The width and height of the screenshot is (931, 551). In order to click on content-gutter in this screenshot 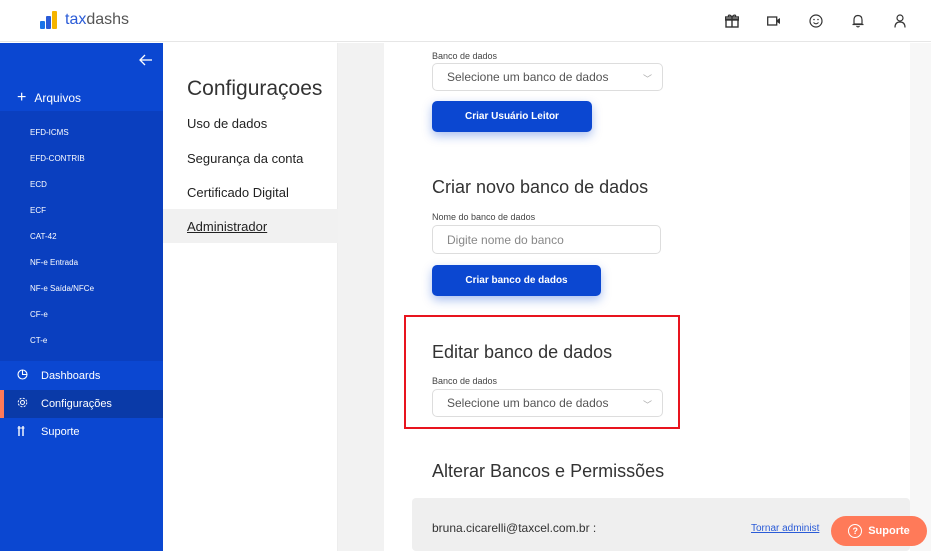, I will do `click(361, 297)`.